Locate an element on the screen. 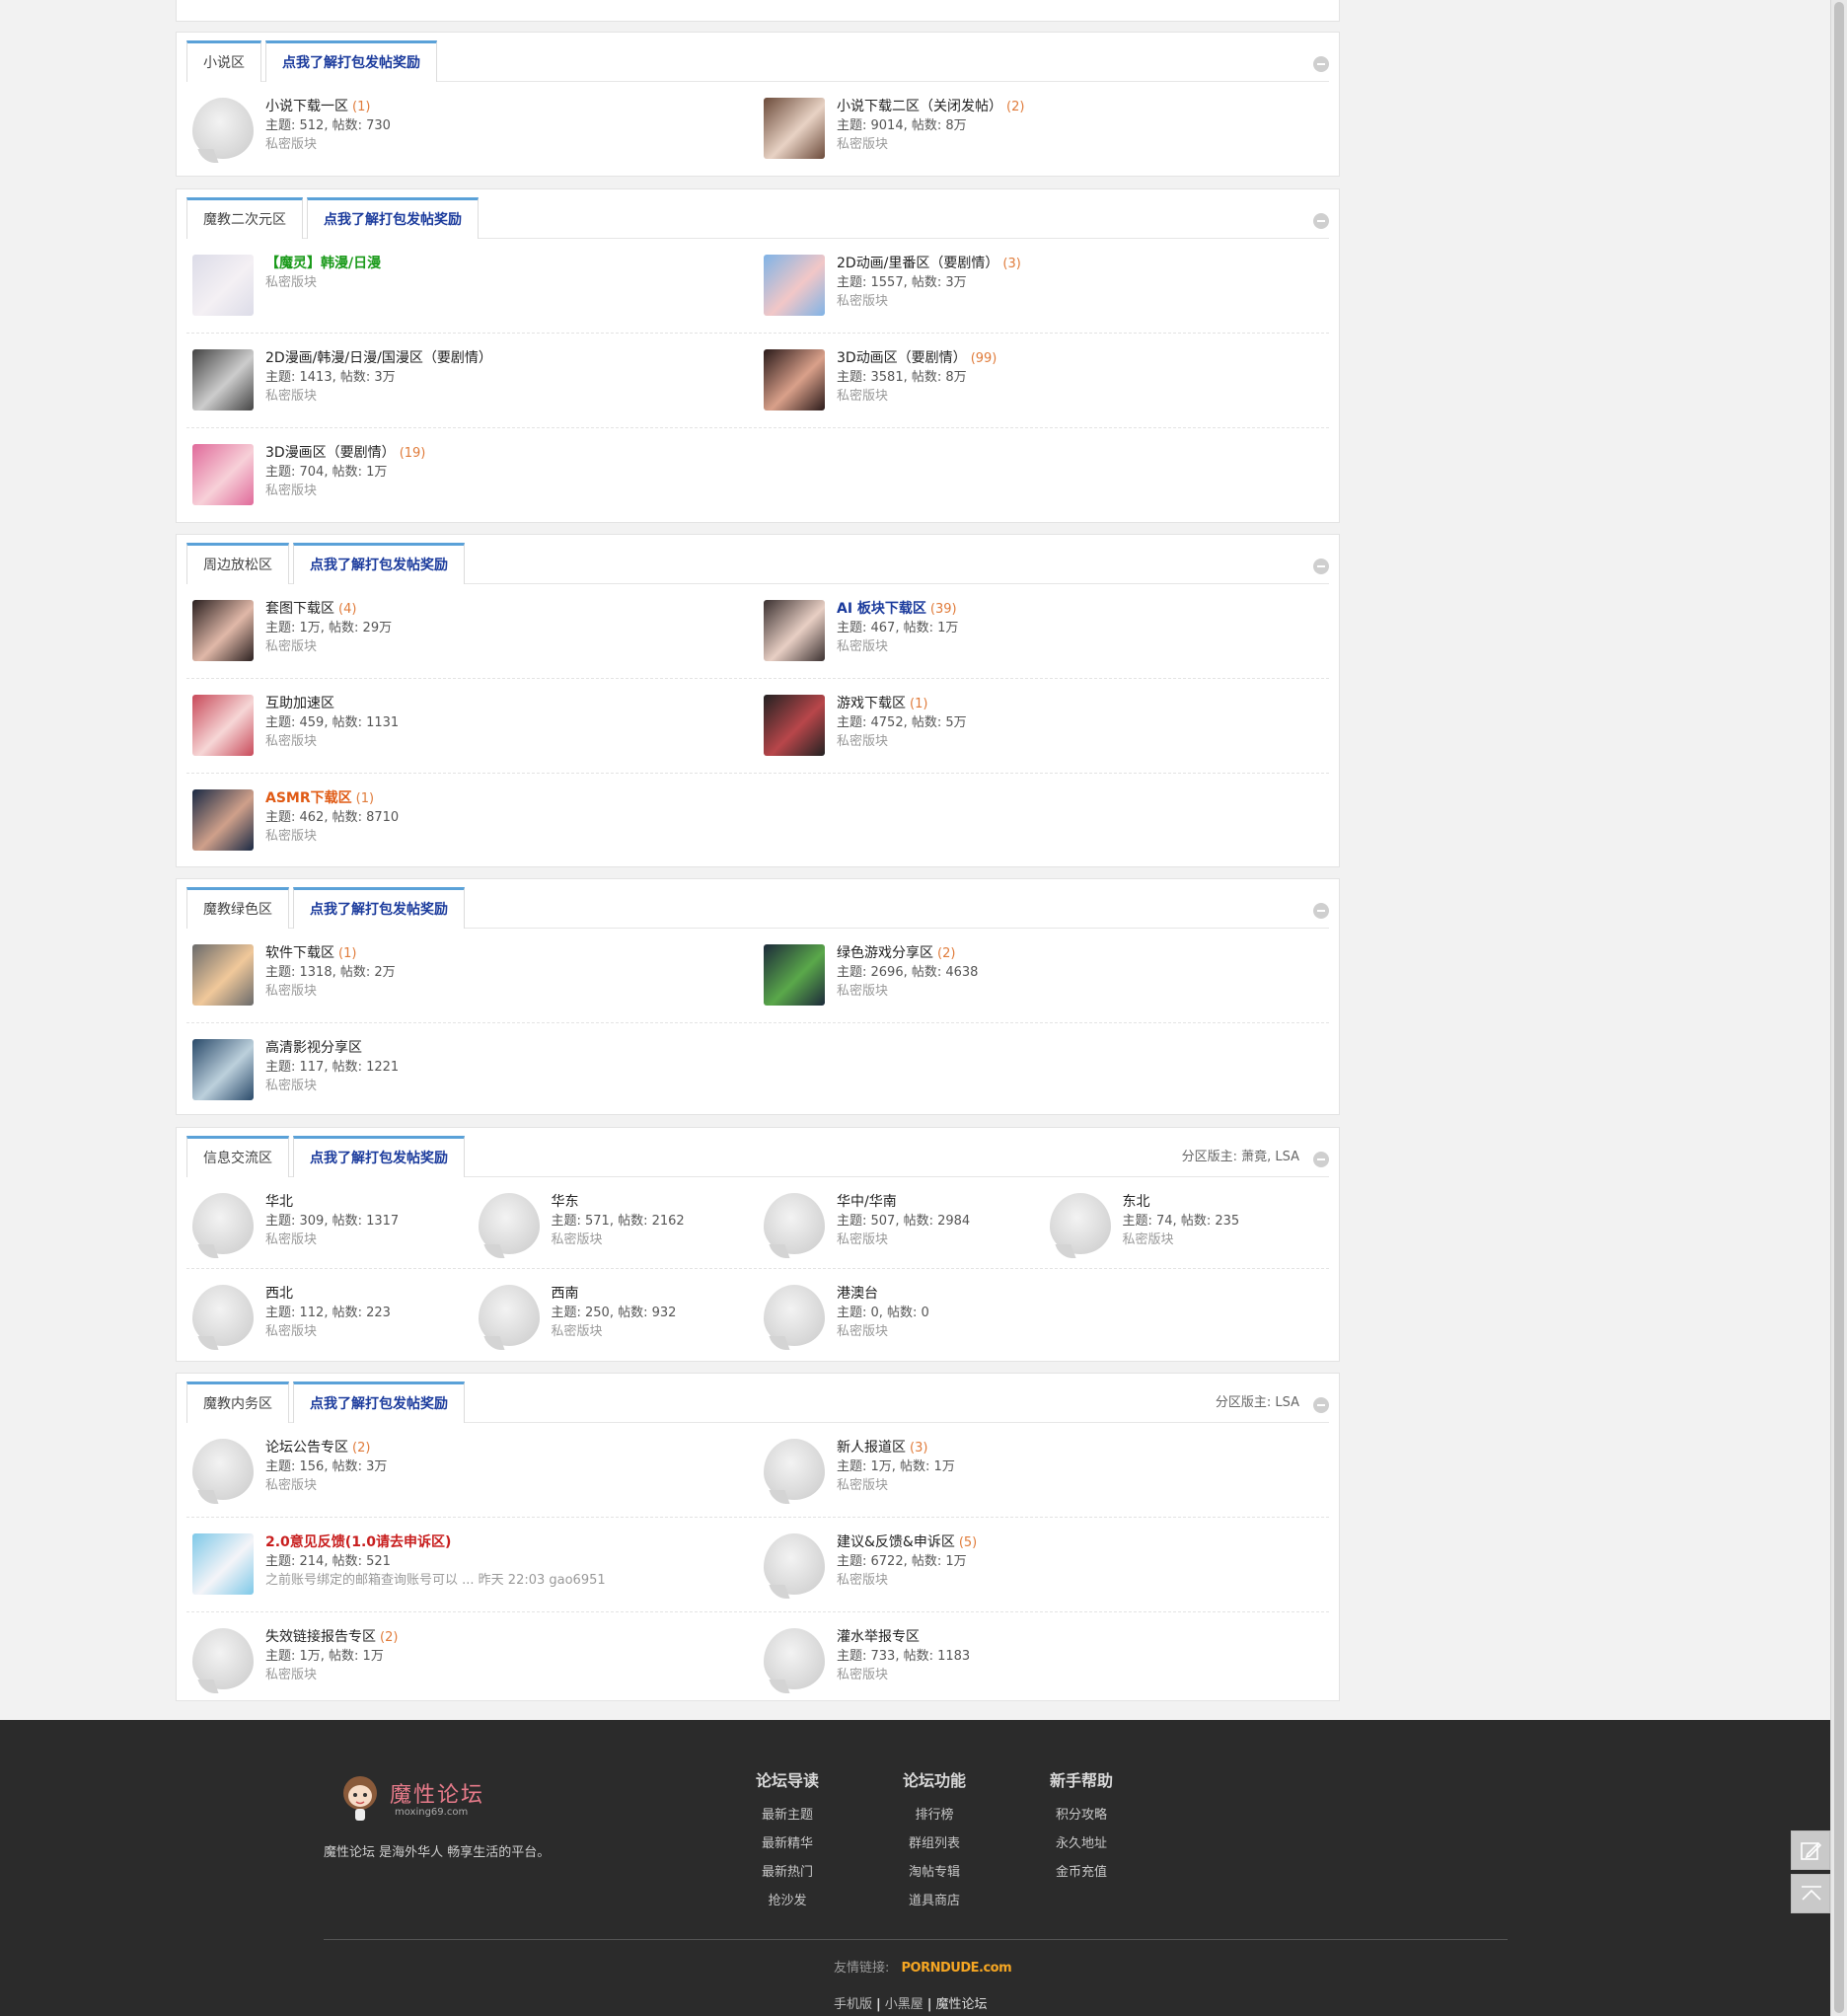 Image resolution: width=1847 pixels, height=2016 pixels. forum-name: 绿色游戏分享区 (2) is located at coordinates (908, 953).